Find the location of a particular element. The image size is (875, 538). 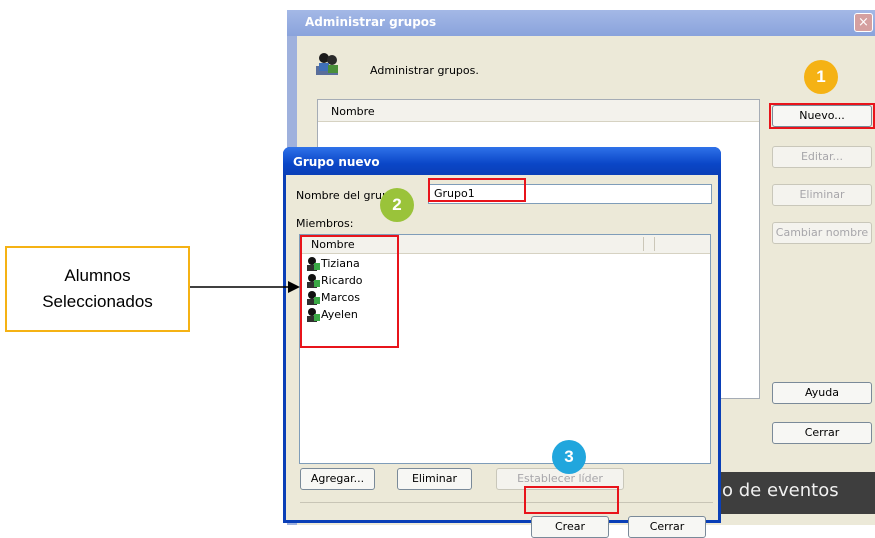

background-events-text: o de eventos is located at coordinates (793, 493).